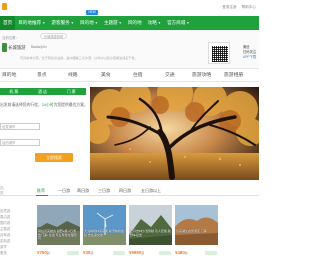 The height and width of the screenshot is (268, 320). I want to click on nav-item-mall: 官方商城 ▼, so click(178, 23).